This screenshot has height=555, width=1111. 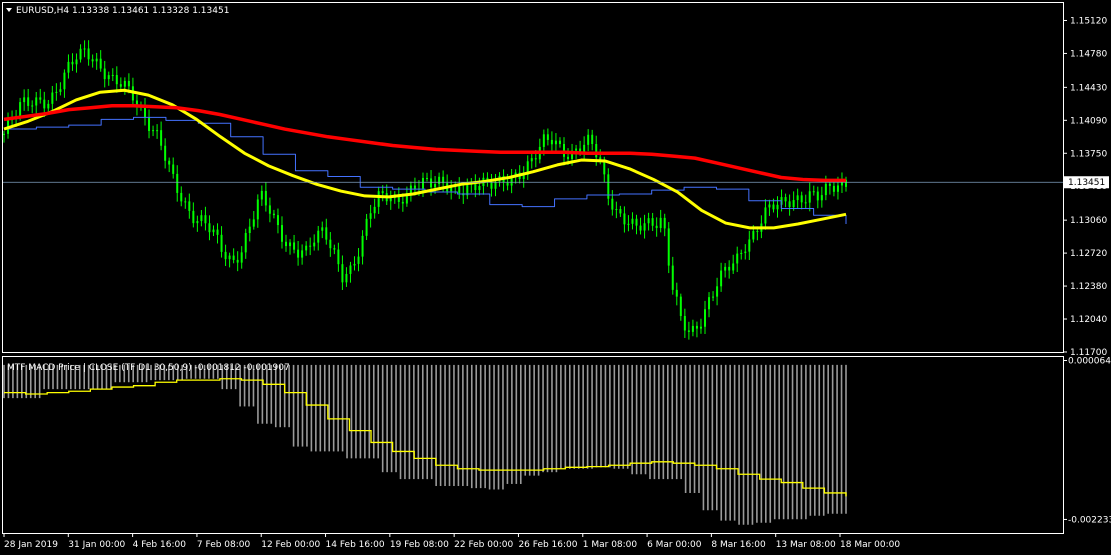 I want to click on time-axis-label: 6 Mar 00:00, so click(x=674, y=545).